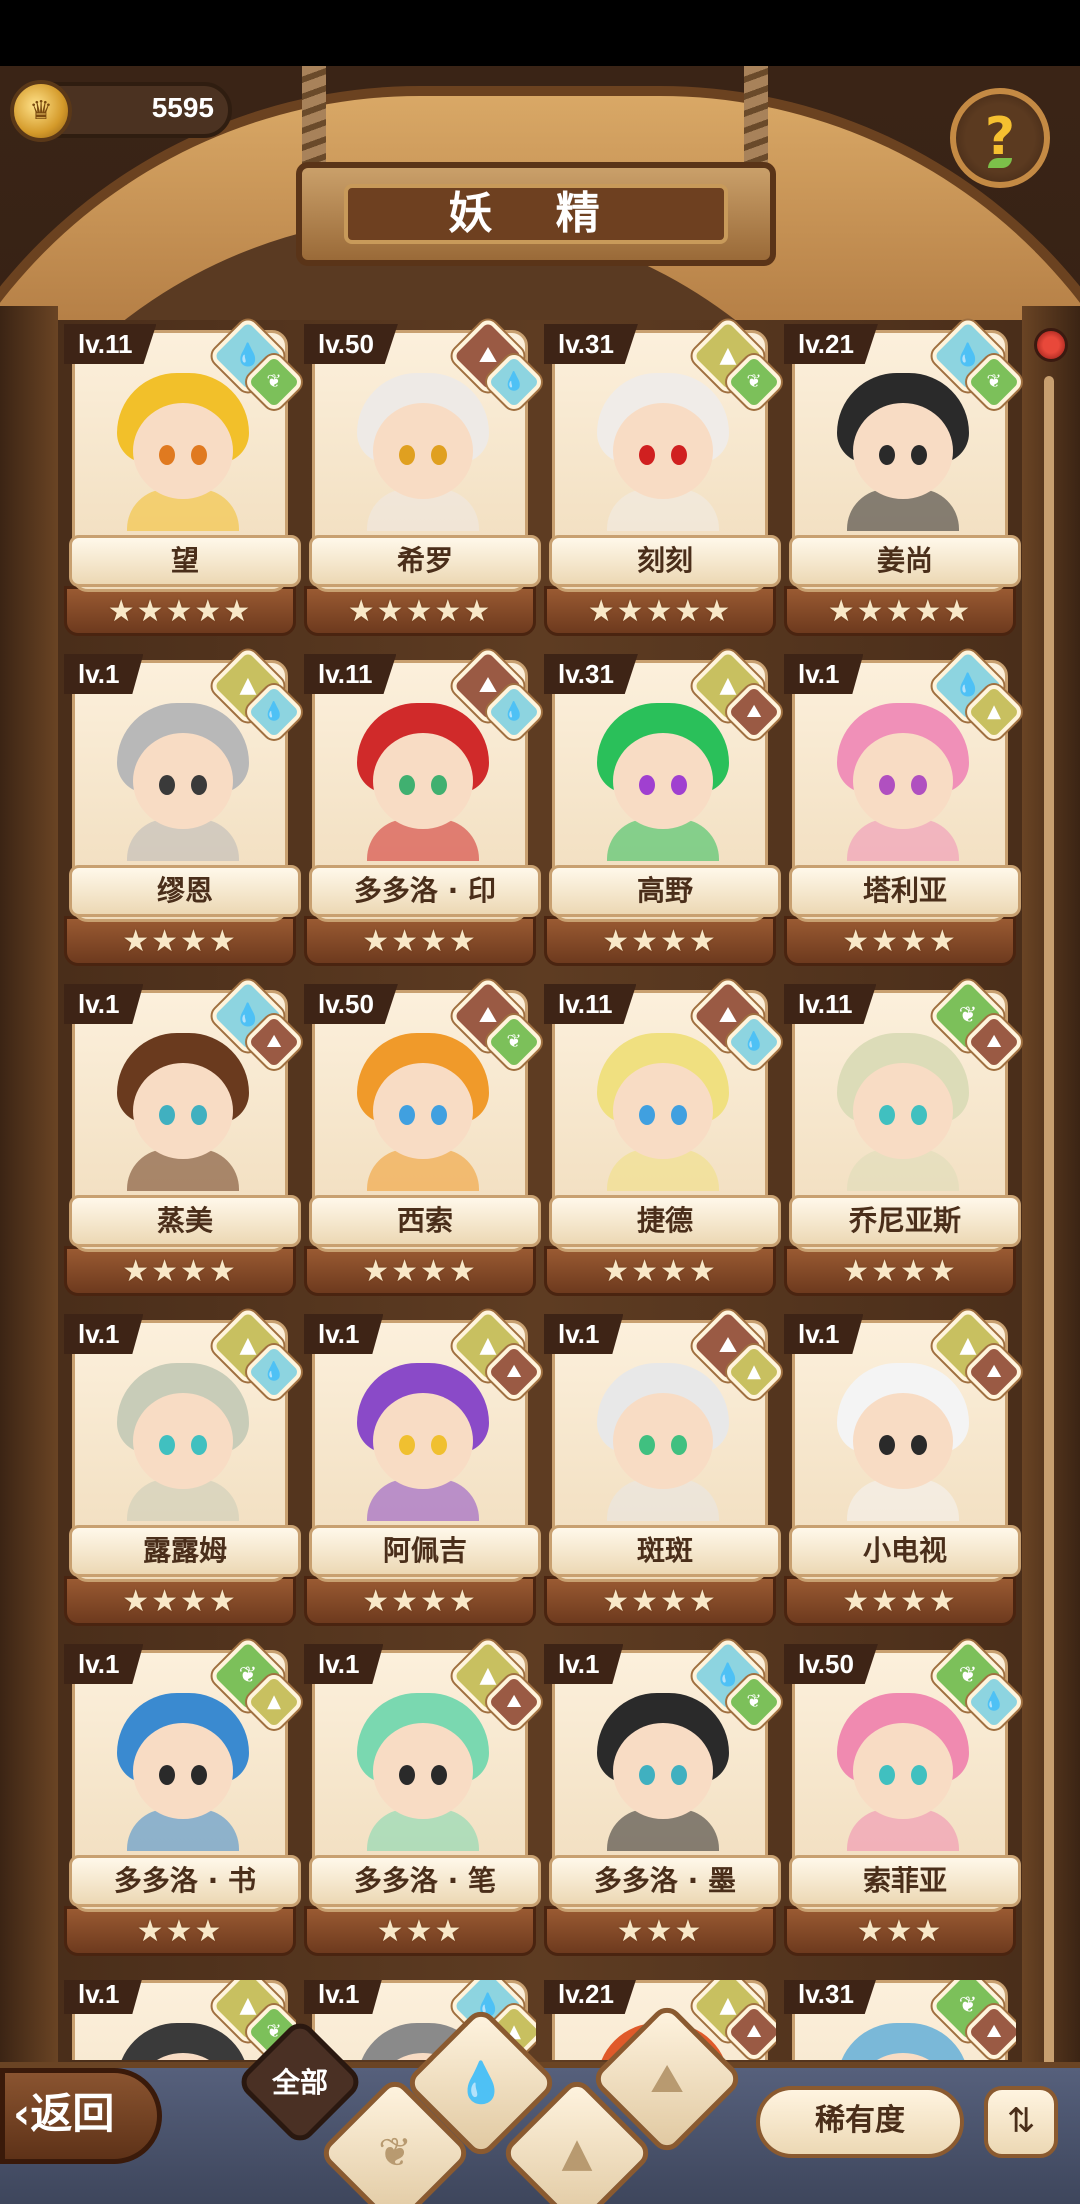 The image size is (1080, 2204). Describe the element at coordinates (185, 806) in the screenshot. I see `spirit-card: 缪恩 ★★★★ lv.1 ▲ 💧` at that location.